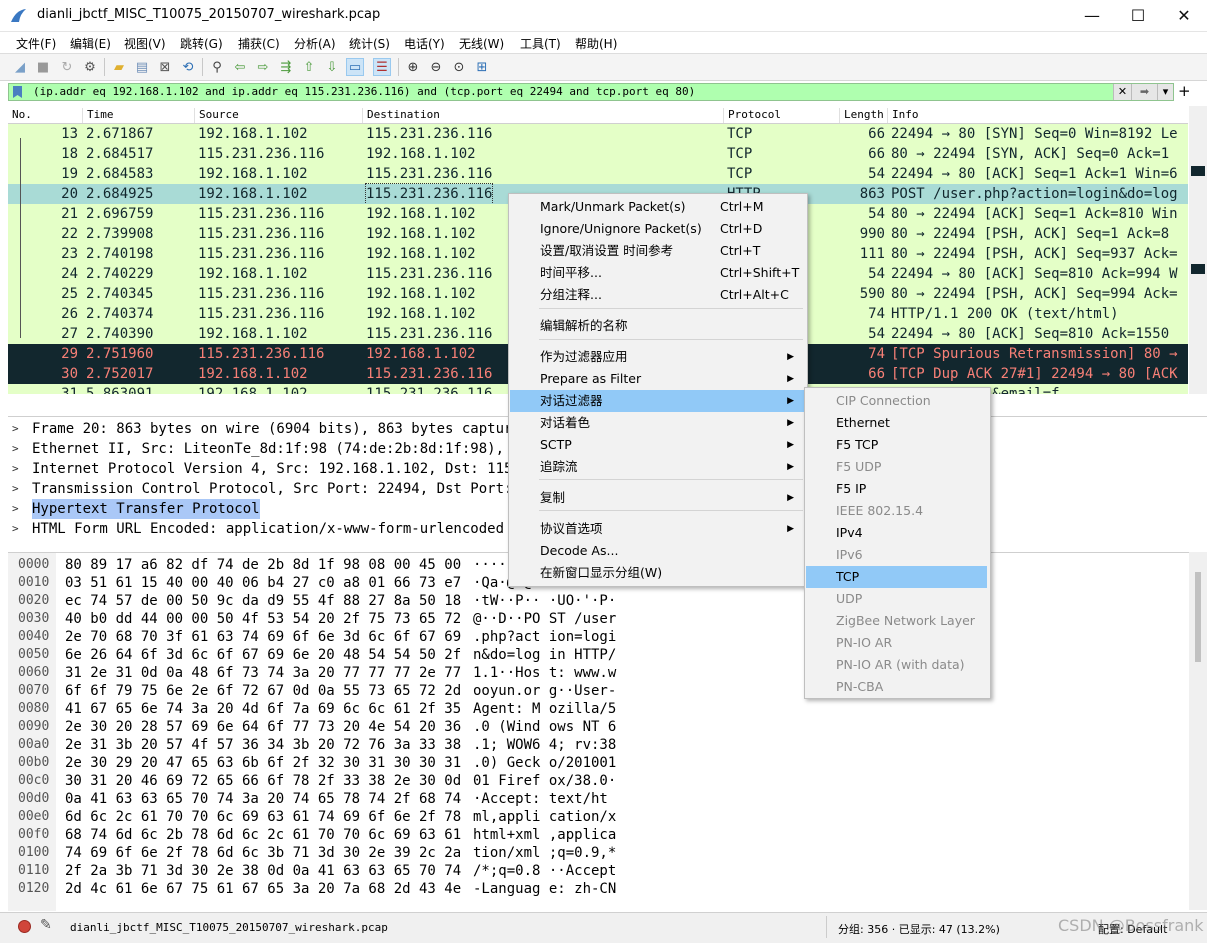 This screenshot has height=943, width=1207. I want to click on zoom-in-icon: ⊕, so click(413, 67).